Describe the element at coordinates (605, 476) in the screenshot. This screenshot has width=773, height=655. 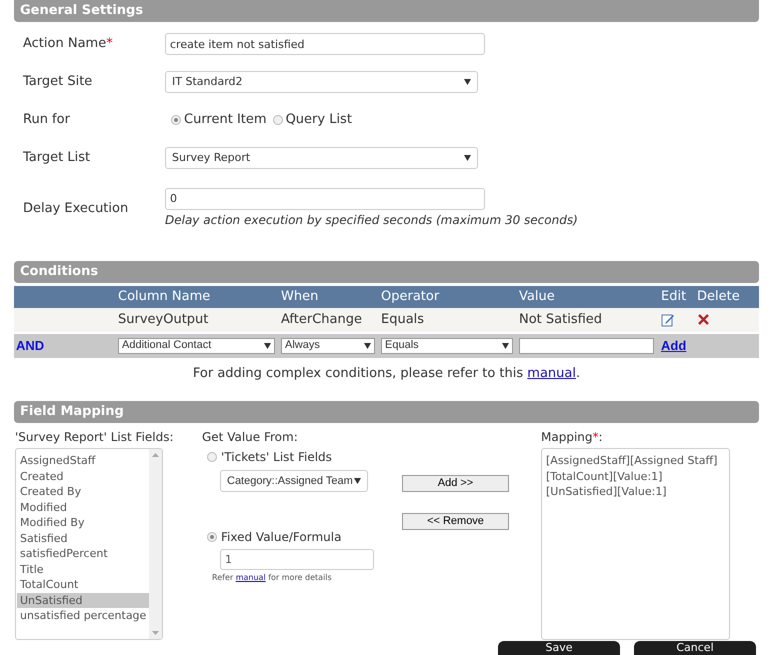
I see `mapping-entry: [TotalCount][Value:1]` at that location.